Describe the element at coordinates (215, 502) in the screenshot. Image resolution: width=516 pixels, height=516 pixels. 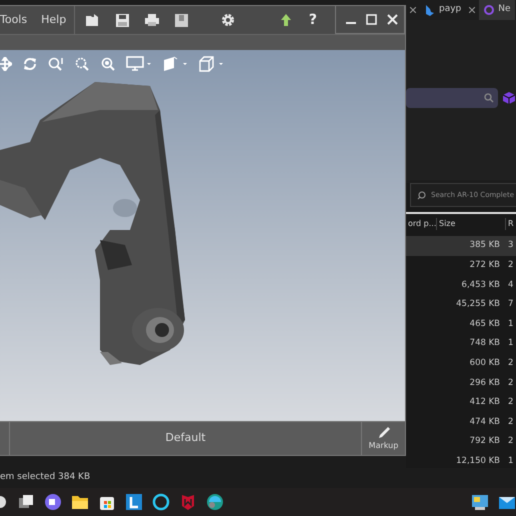
I see `browser-icon` at that location.